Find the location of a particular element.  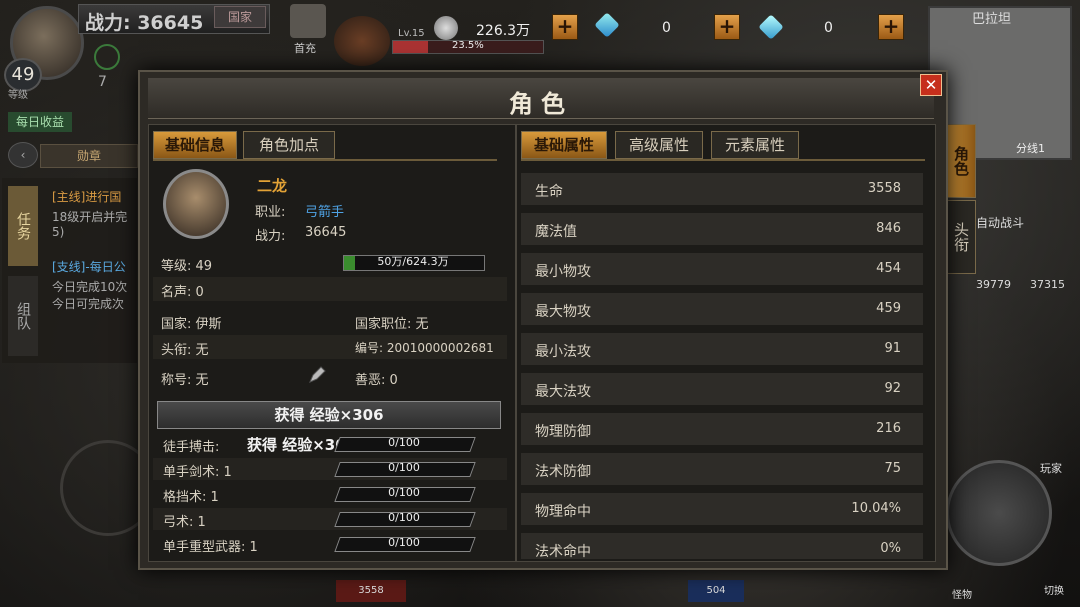

tab-attribute-points: 角色加点 is located at coordinates (289, 145).